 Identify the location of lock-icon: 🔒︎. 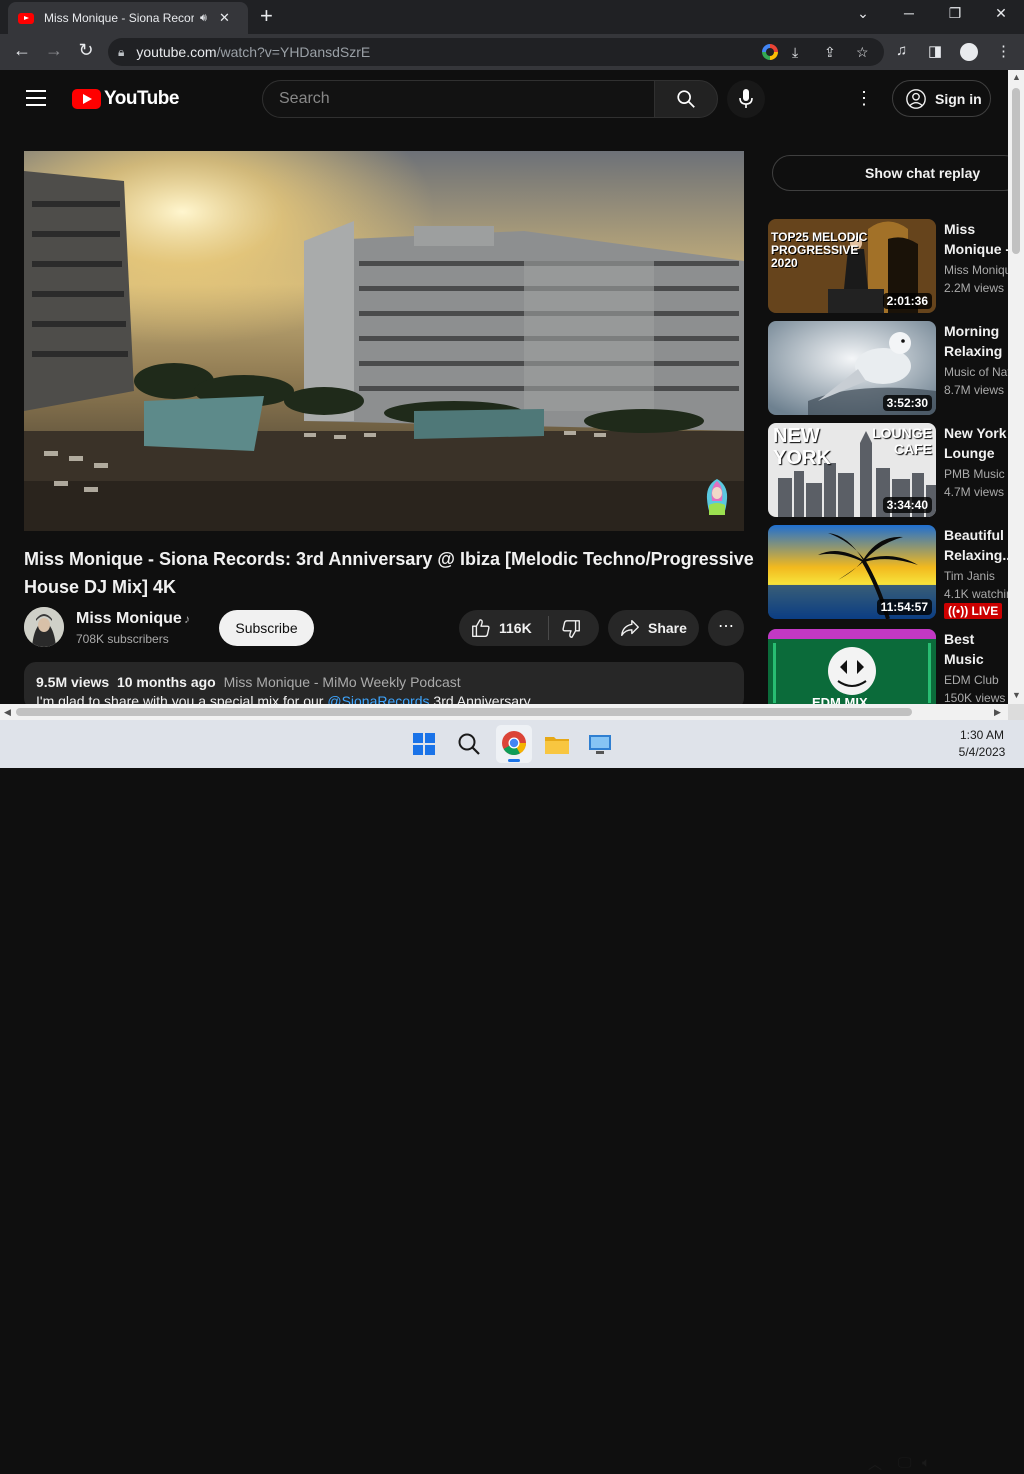
(121, 52).